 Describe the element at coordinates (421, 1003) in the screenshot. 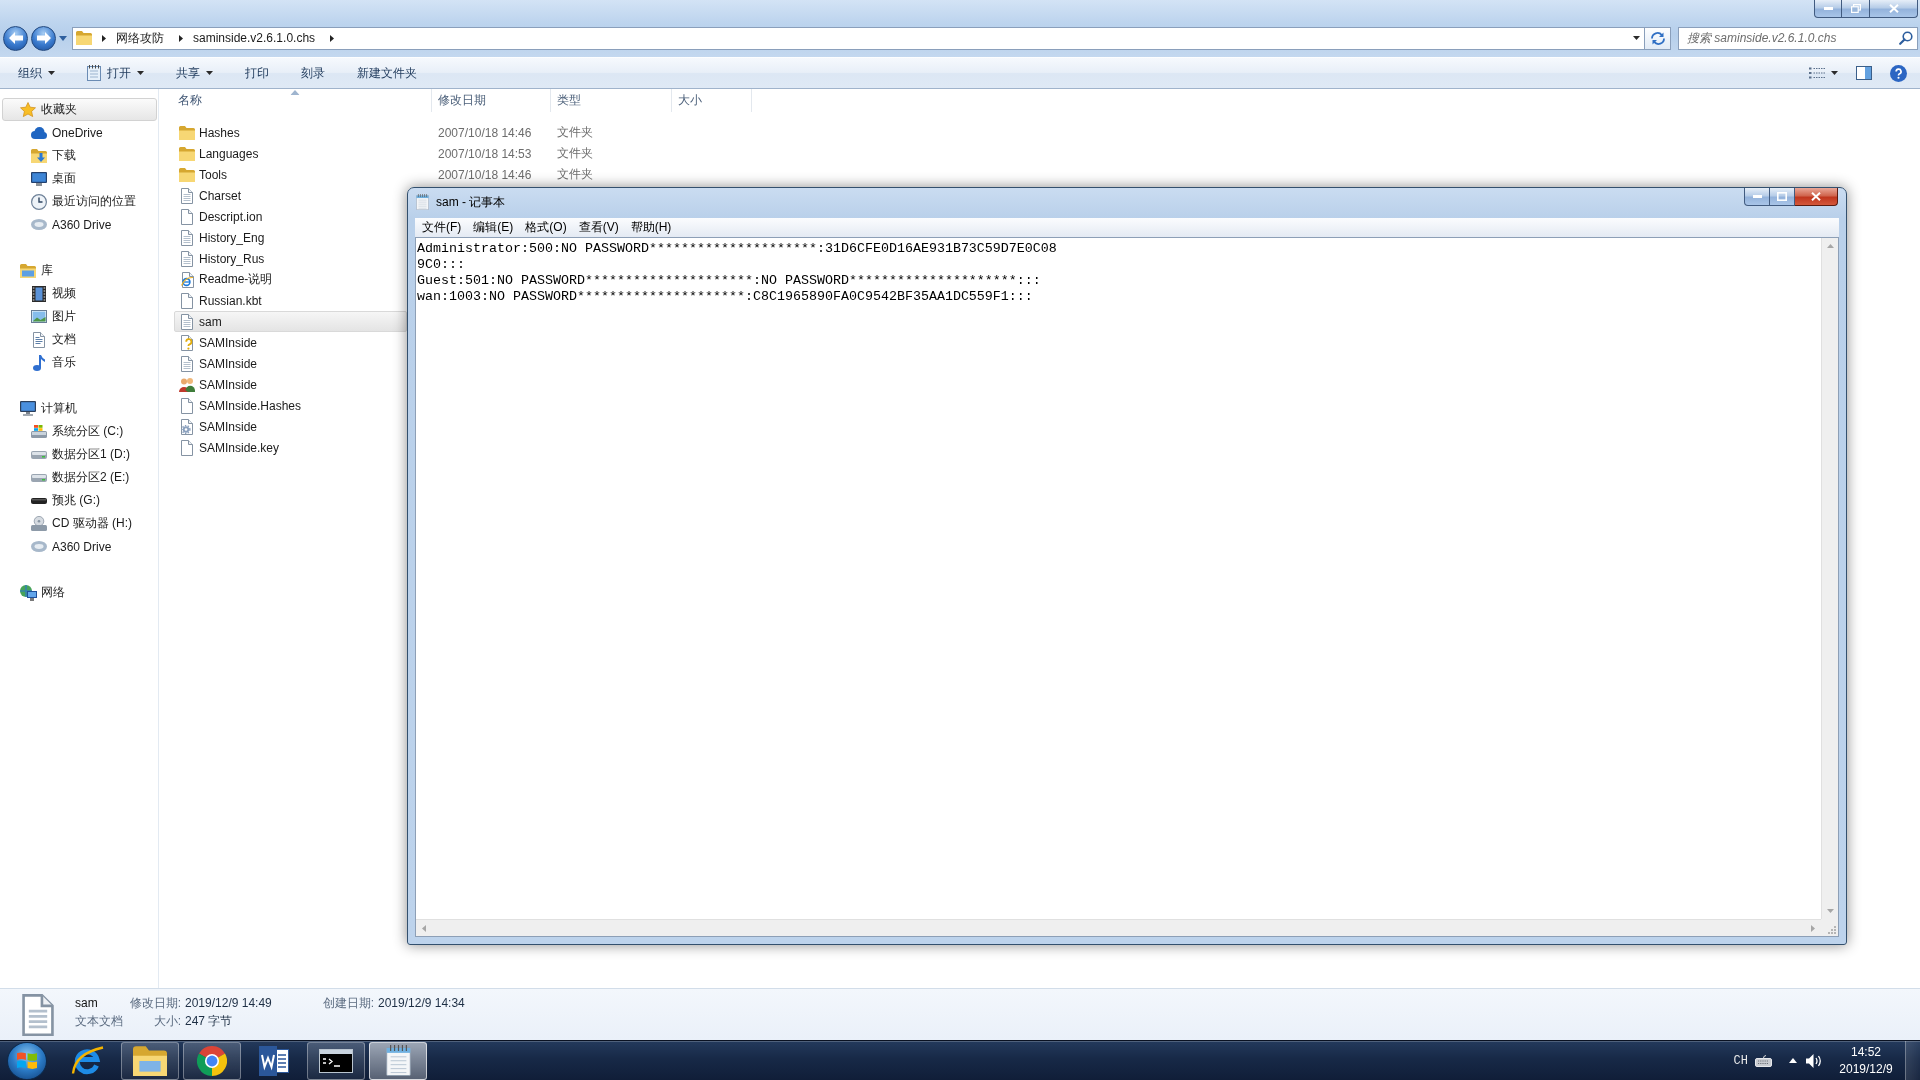

I see `field-value: 2019/12/9 14:34` at that location.